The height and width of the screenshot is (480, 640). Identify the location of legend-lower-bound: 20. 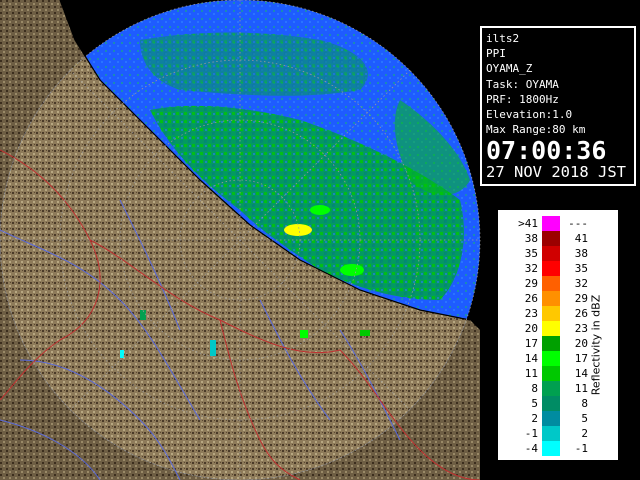
(531, 328).